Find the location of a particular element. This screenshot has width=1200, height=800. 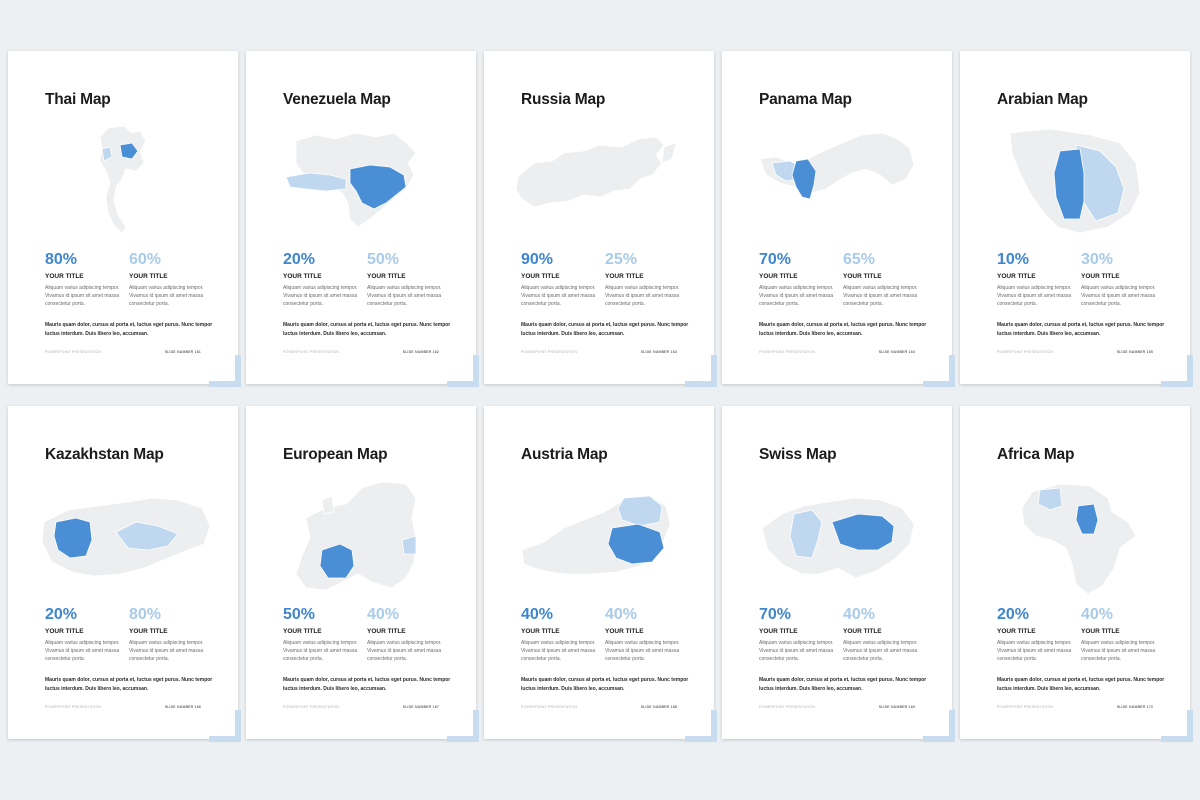

stat-primary-value: 70% is located at coordinates (775, 614).